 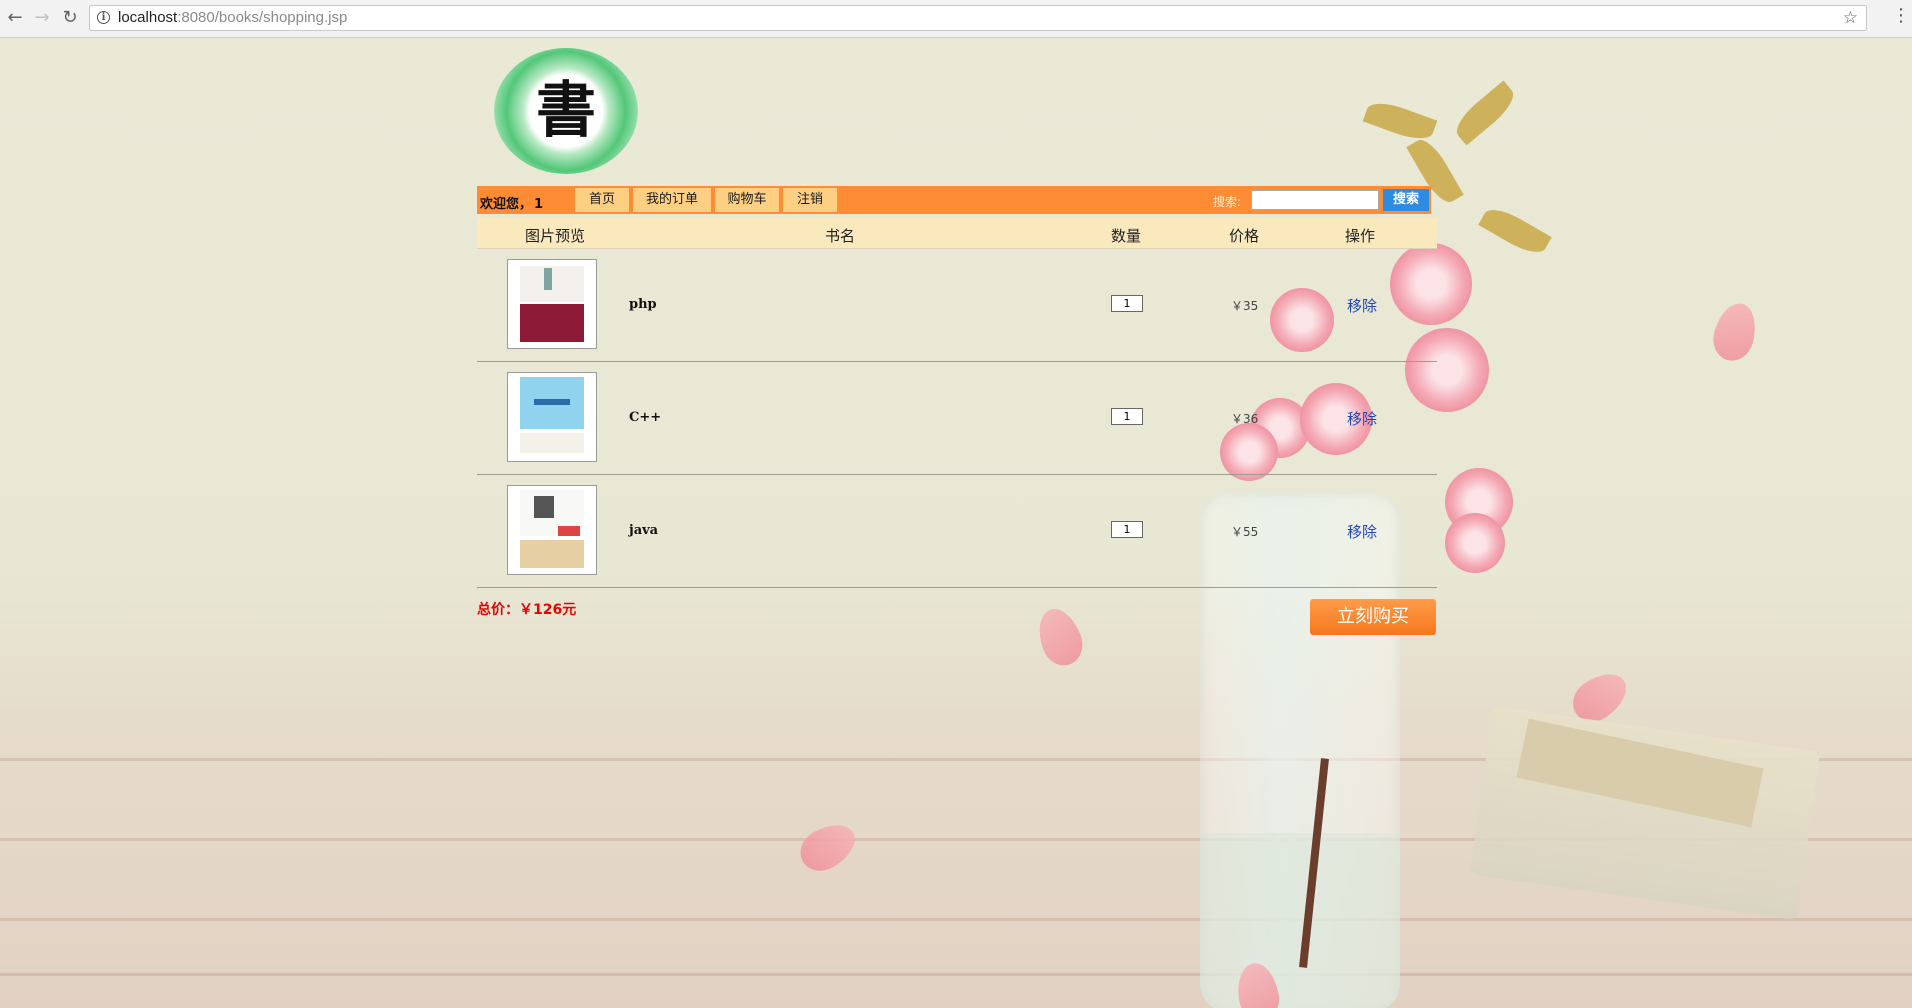 What do you see at coordinates (527, 610) in the screenshot?
I see `total-price: 总价：￥126元` at bounding box center [527, 610].